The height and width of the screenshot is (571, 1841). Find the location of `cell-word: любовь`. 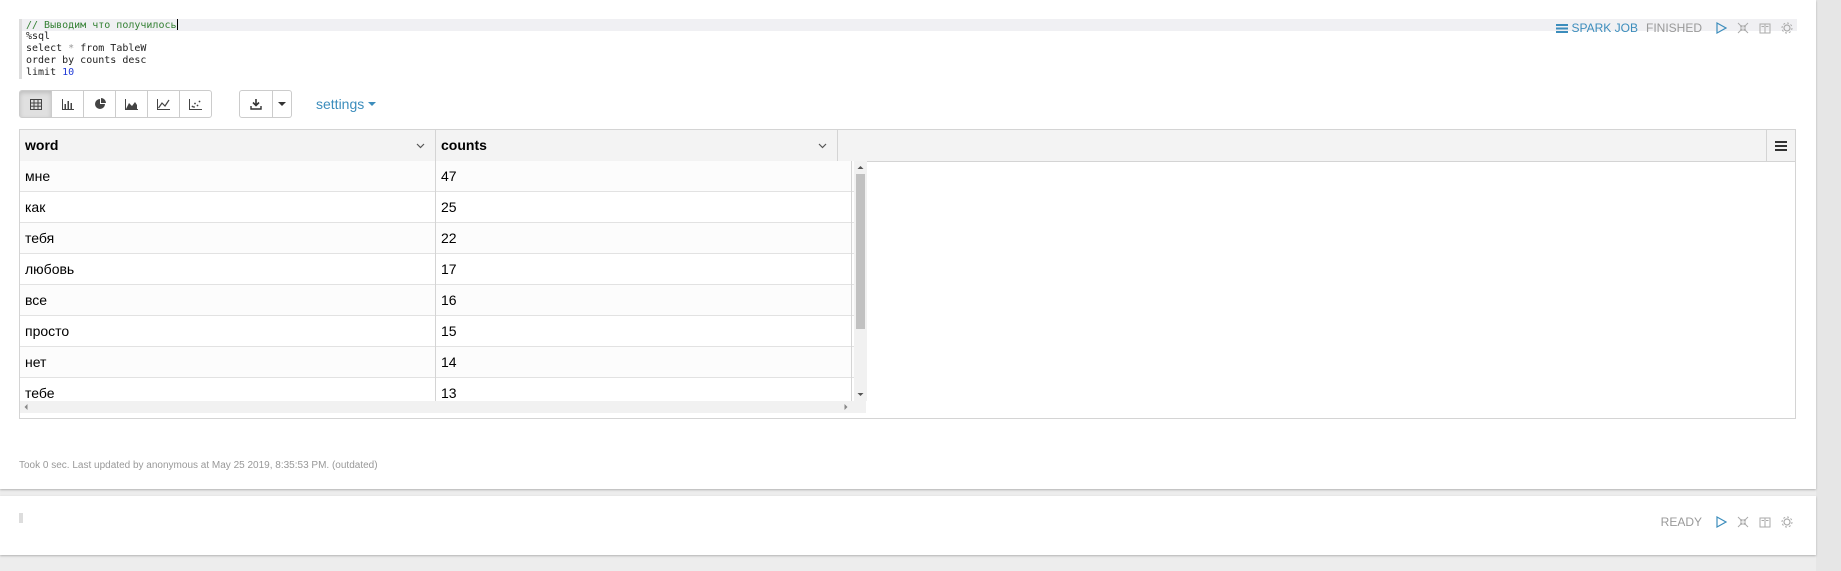

cell-word: любовь is located at coordinates (228, 269).